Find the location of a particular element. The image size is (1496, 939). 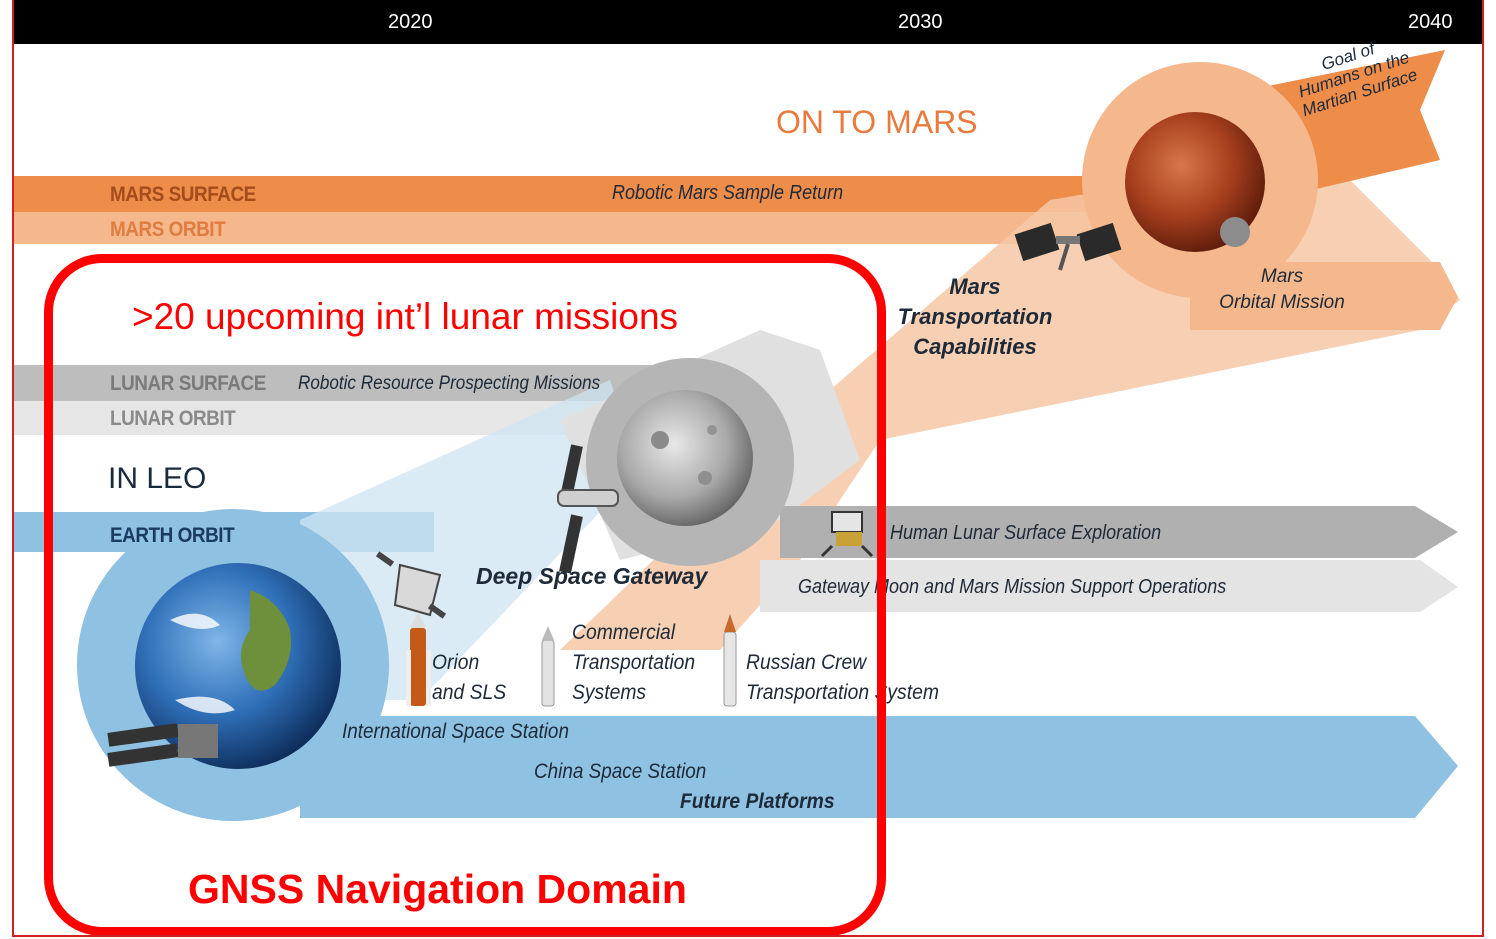

year-2030: 2030 is located at coordinates (920, 22).